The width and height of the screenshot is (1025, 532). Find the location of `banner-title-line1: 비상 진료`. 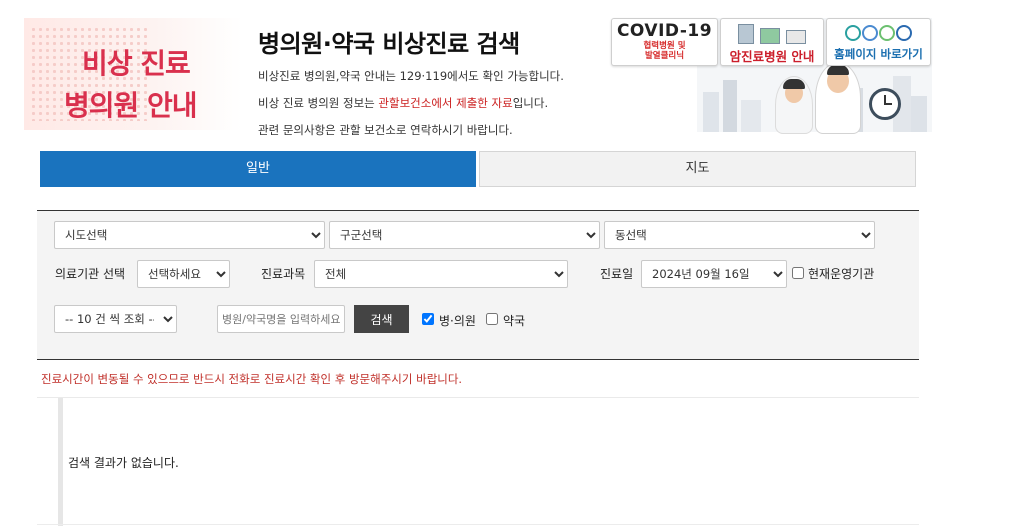

banner-title-line1: 비상 진료 is located at coordinates (136, 63).